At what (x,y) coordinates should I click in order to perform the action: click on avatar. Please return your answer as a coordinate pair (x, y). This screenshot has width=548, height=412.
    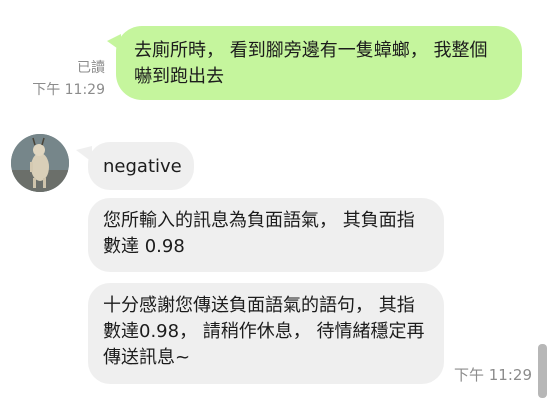
    Looking at the image, I should click on (40, 163).